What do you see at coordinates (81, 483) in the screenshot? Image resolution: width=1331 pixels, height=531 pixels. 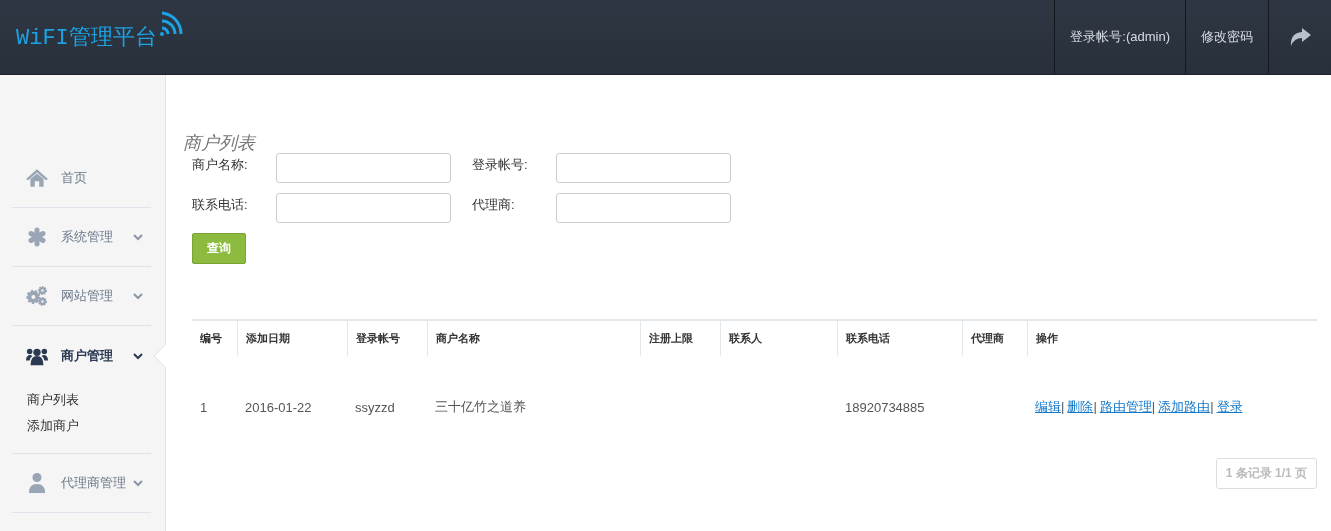 I see `sidebar-item: 代理商管理` at bounding box center [81, 483].